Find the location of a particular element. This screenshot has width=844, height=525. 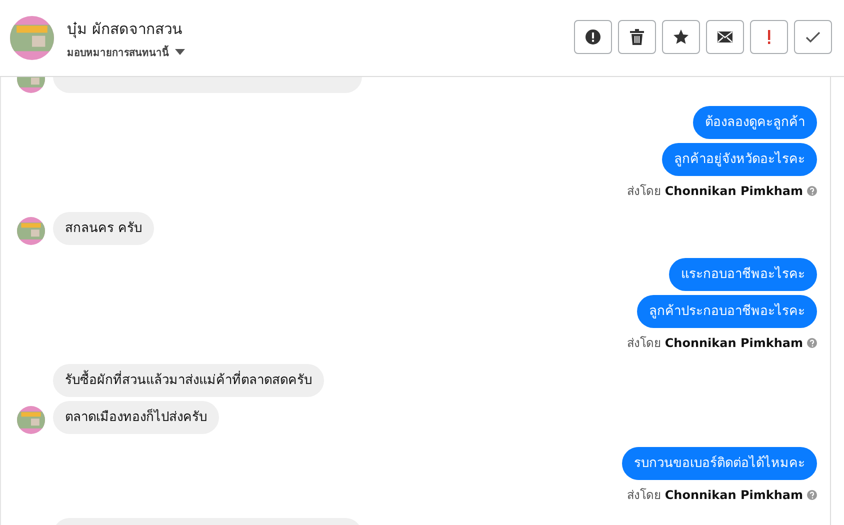

star-icon is located at coordinates (681, 36).